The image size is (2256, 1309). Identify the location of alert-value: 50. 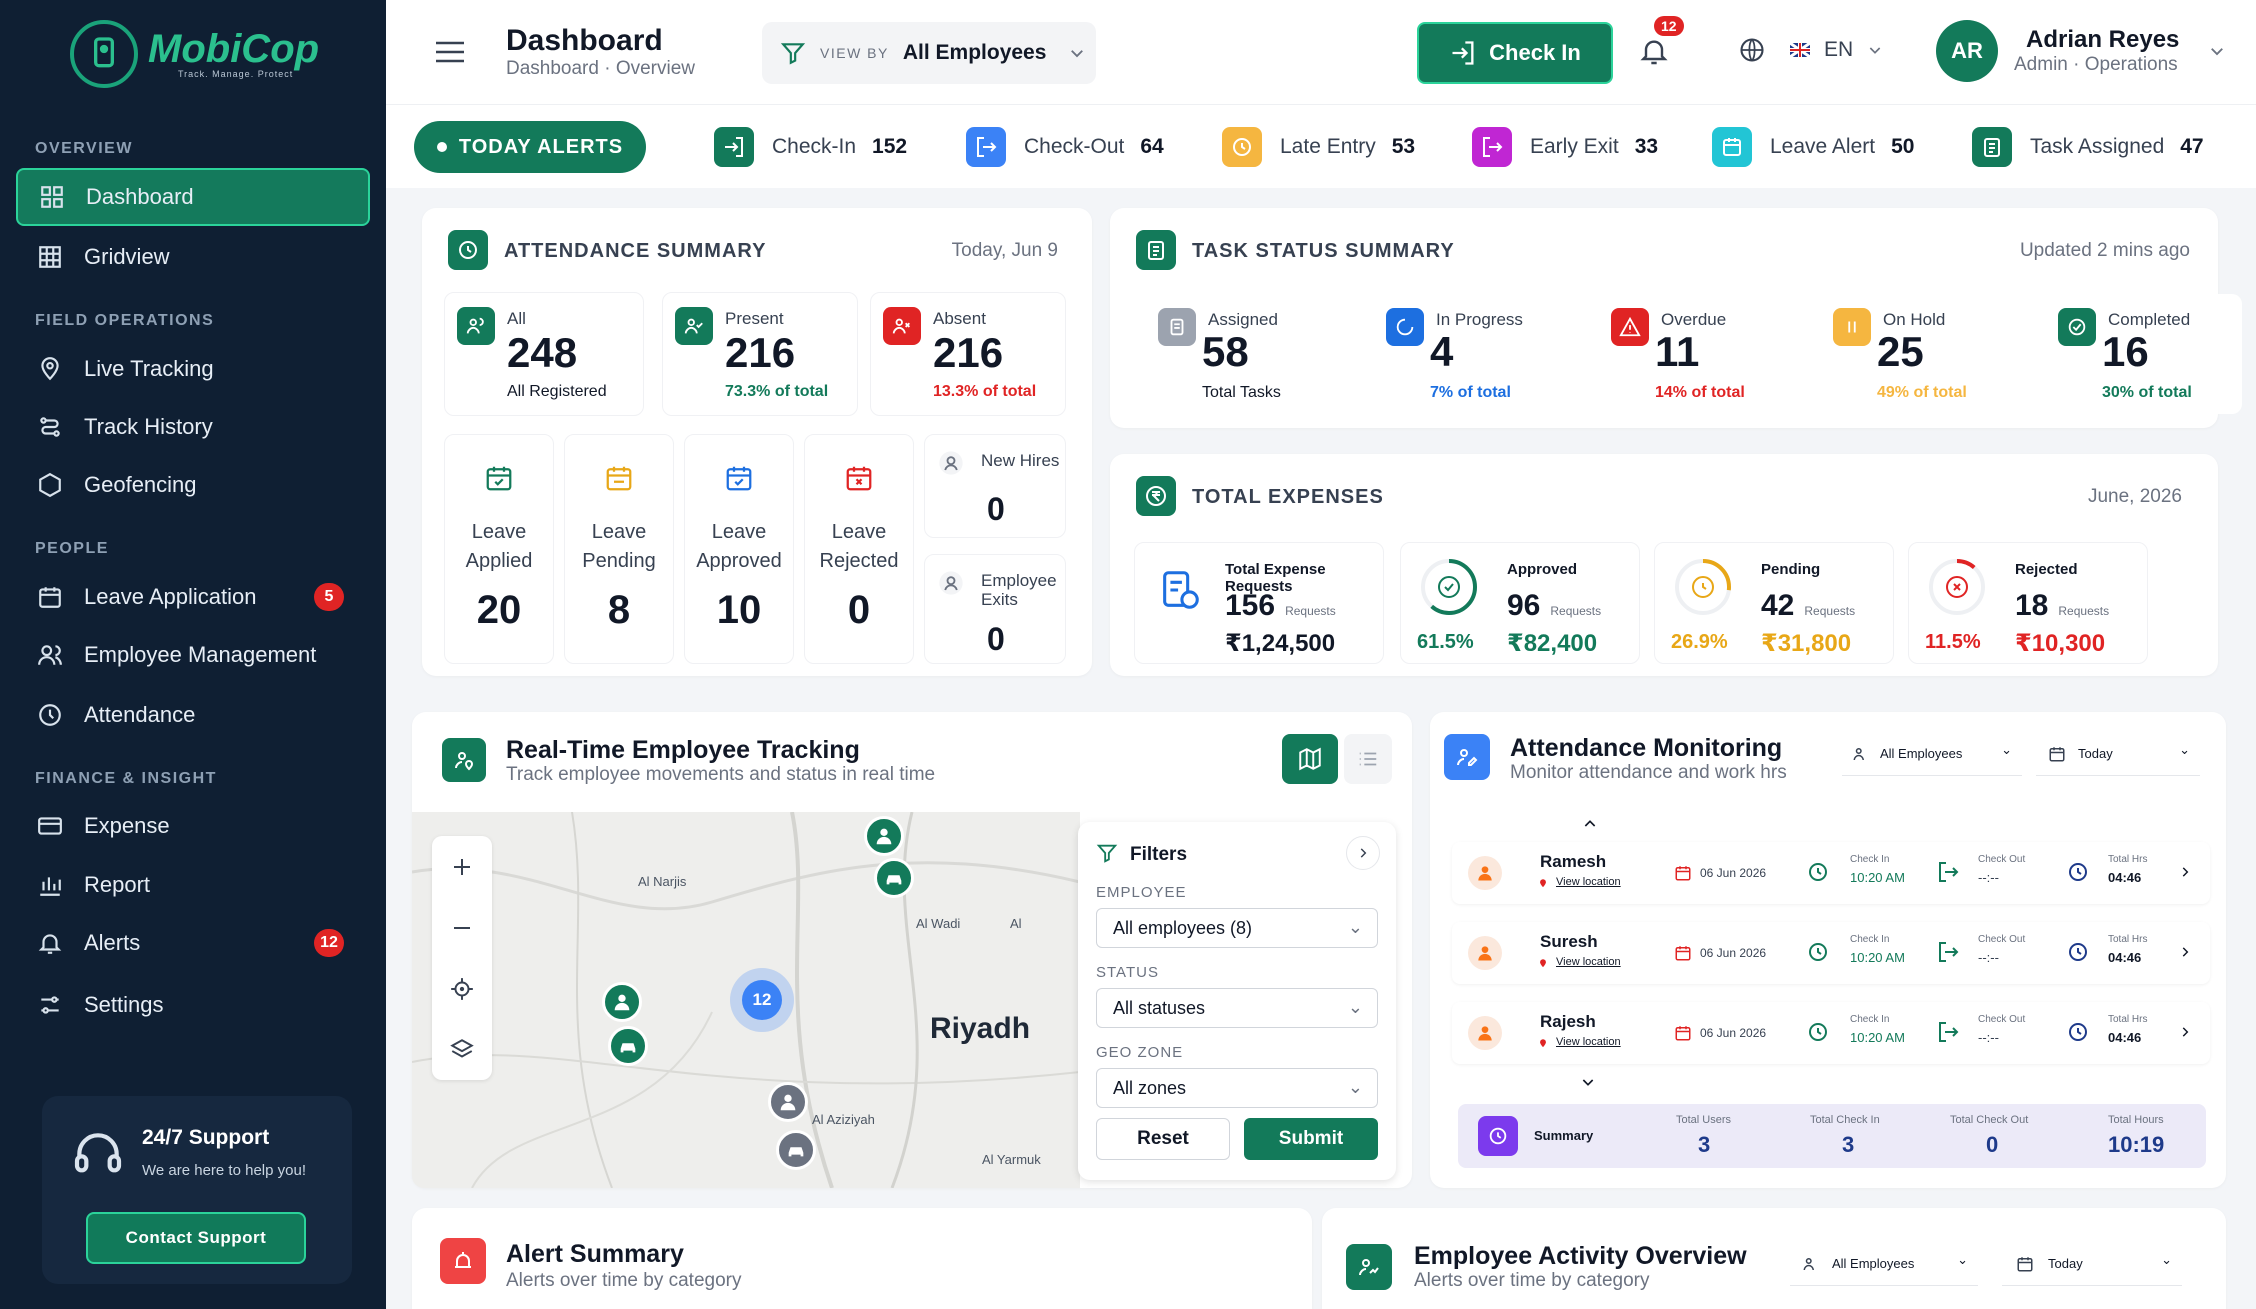
(1903, 146).